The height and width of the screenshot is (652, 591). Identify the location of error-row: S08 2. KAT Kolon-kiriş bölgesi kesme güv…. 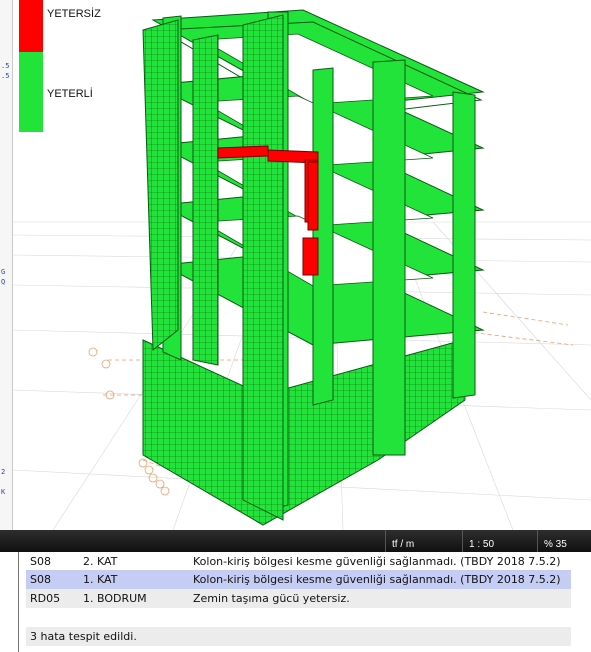
(298, 561).